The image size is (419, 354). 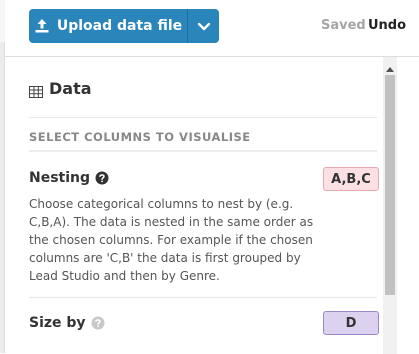 I want to click on scroll-up-button, so click(x=390, y=66).